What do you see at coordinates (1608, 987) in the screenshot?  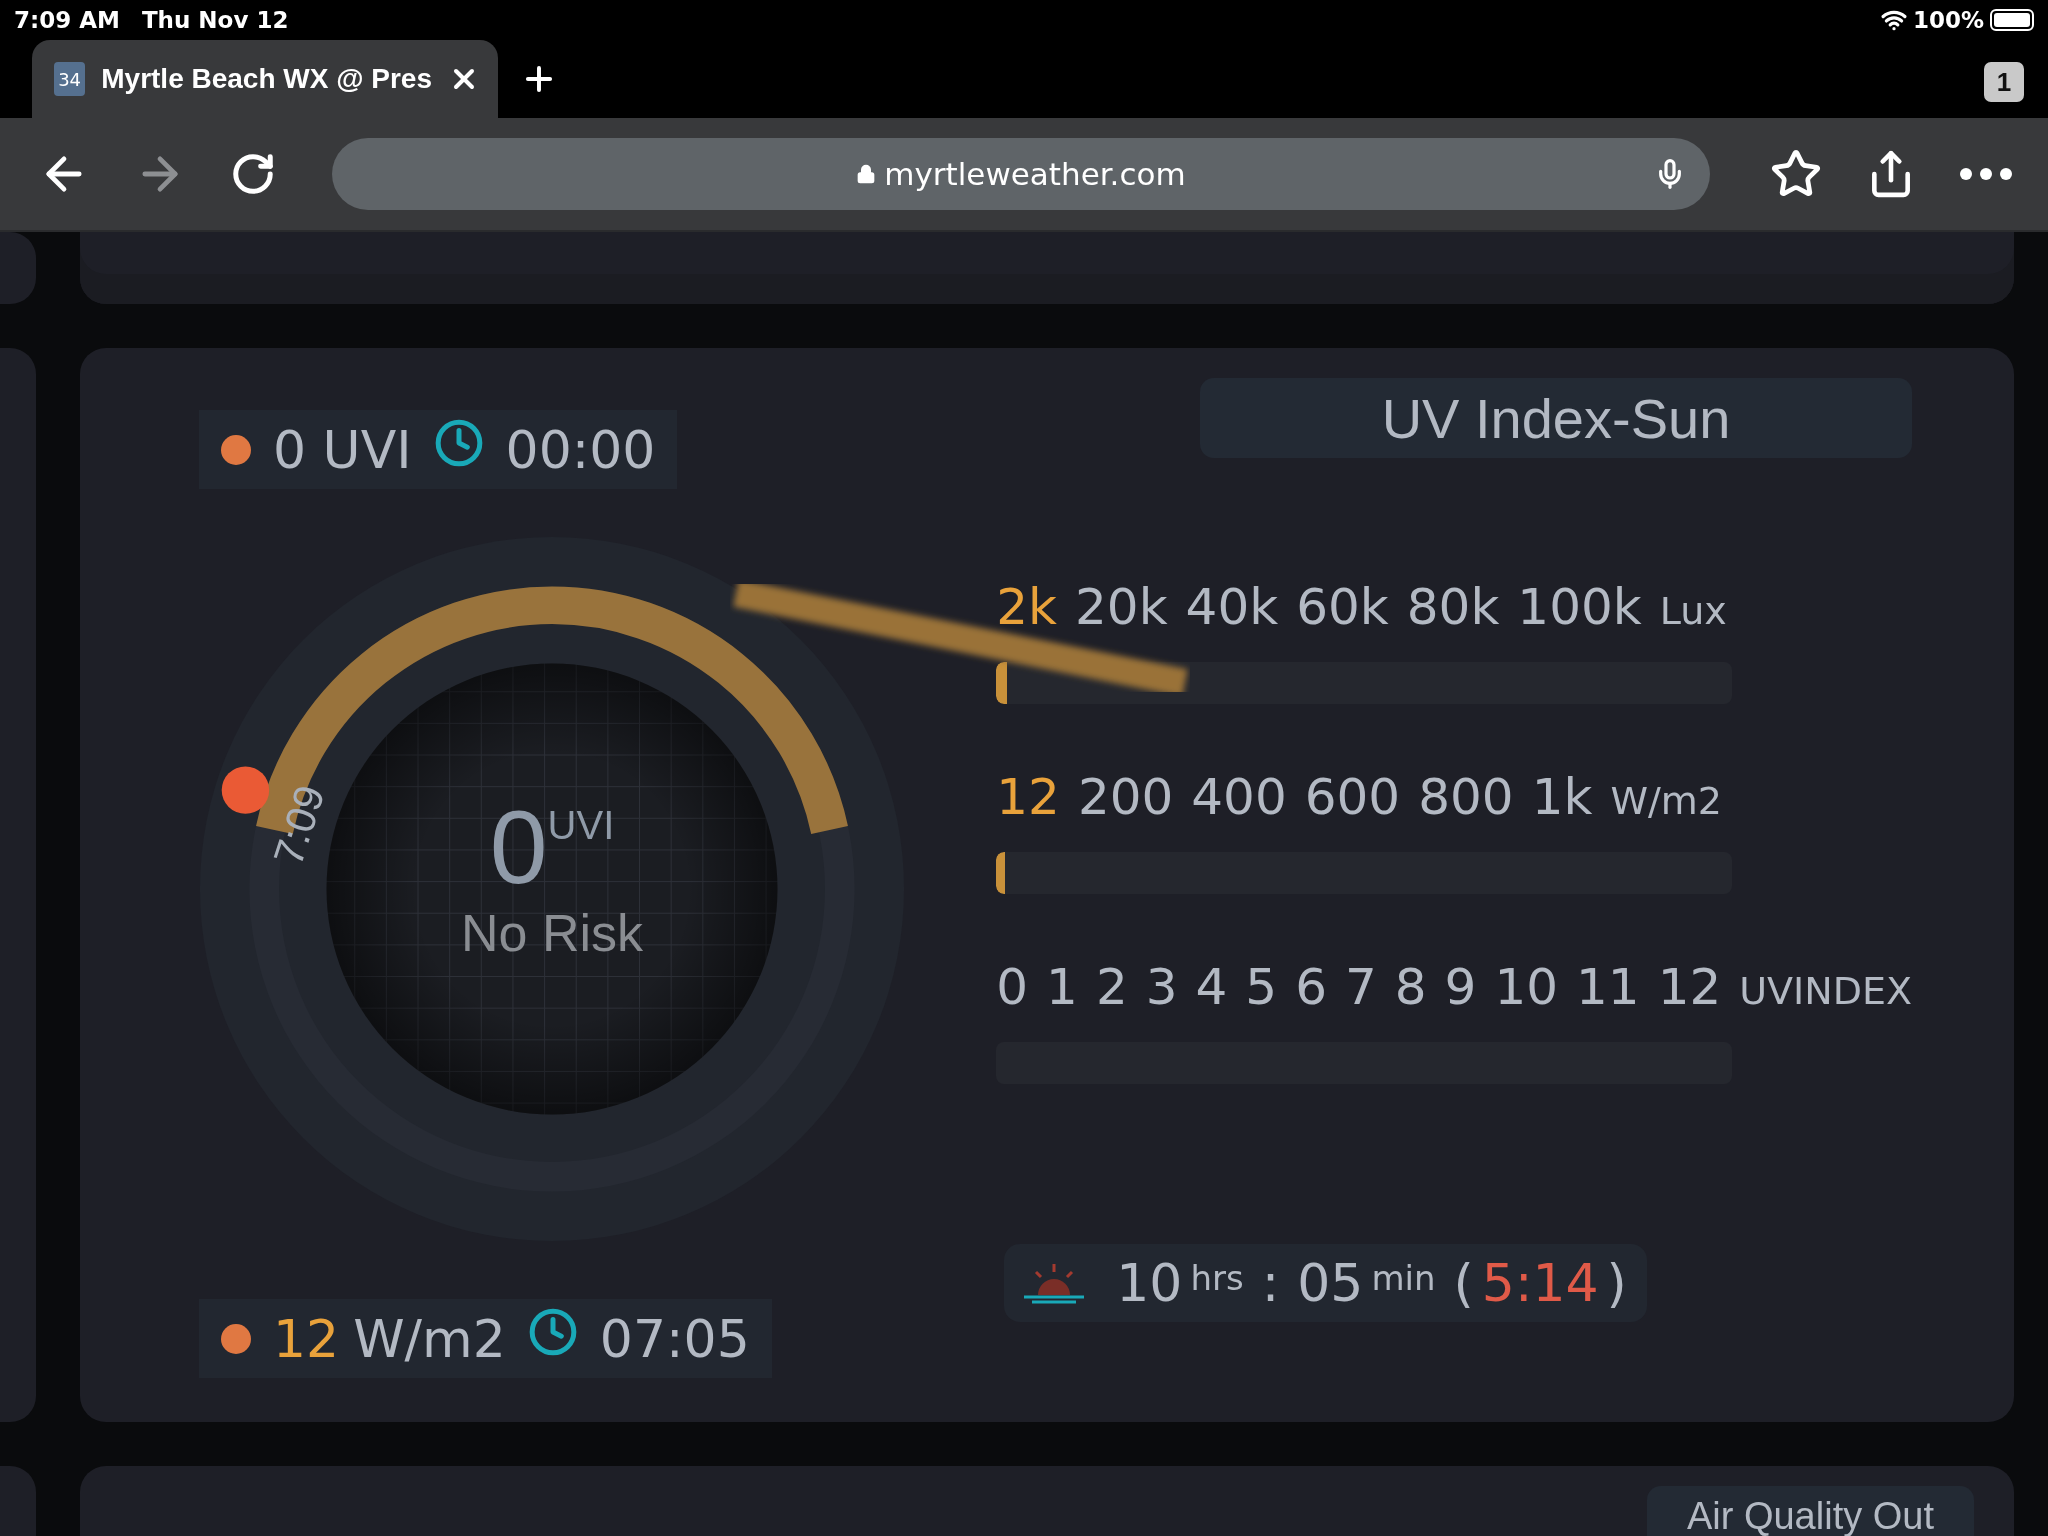 I see `scale-label: 11` at bounding box center [1608, 987].